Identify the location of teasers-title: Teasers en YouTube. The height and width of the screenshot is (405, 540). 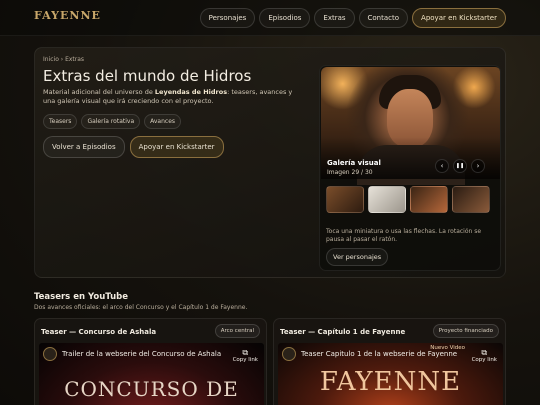
(81, 297).